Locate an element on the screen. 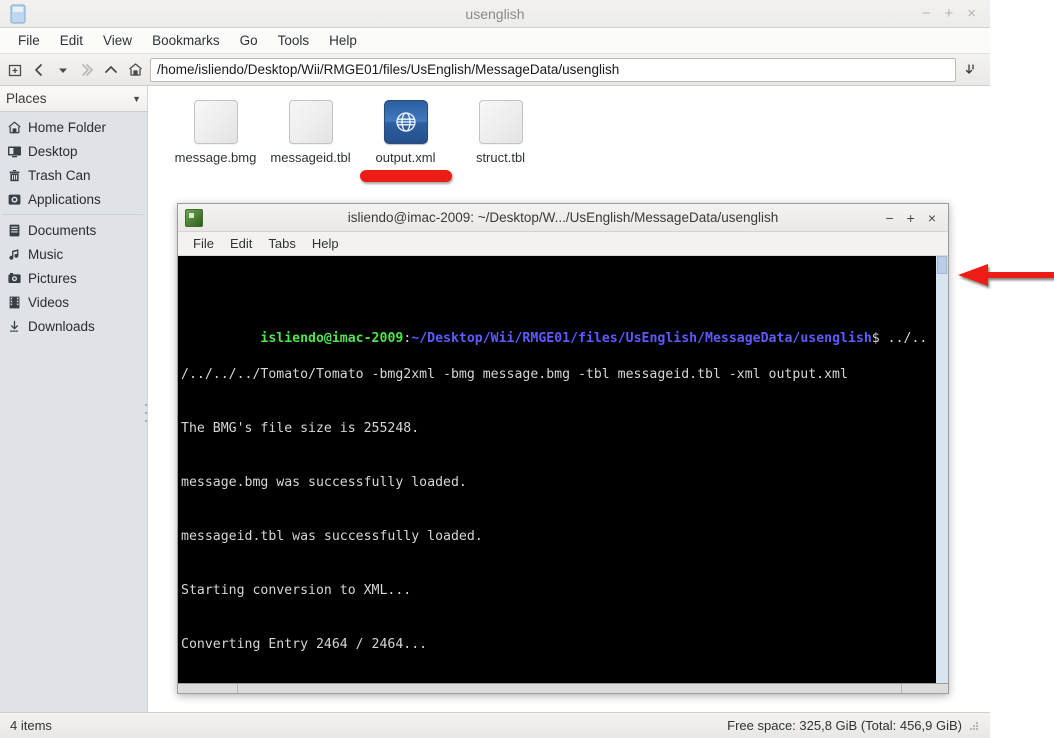  resize-grip is located at coordinates (974, 726).